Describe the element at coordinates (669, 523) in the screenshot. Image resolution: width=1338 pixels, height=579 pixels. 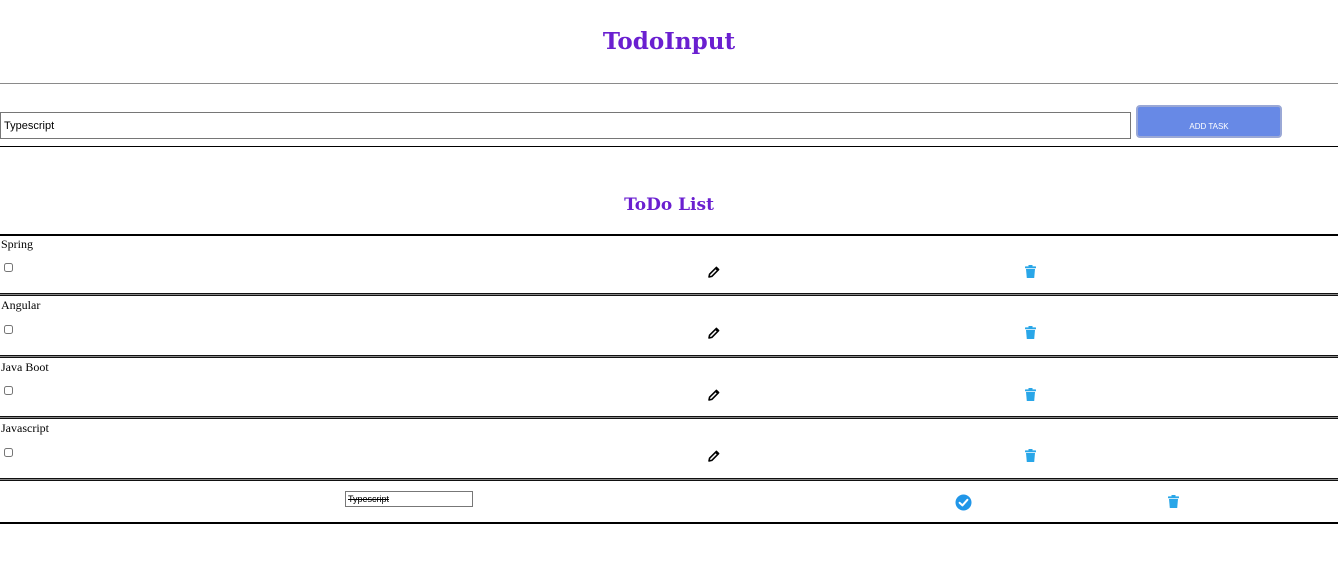
I see `list-bottom-border` at that location.